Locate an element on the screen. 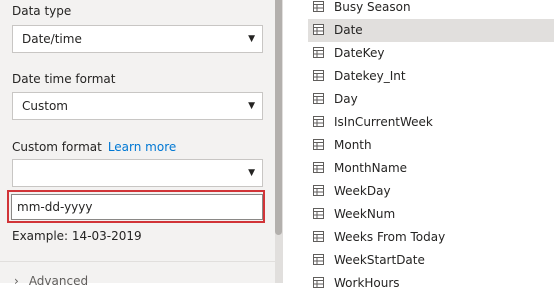  custom-format-label-row: Custom format Learn more is located at coordinates (94, 147).